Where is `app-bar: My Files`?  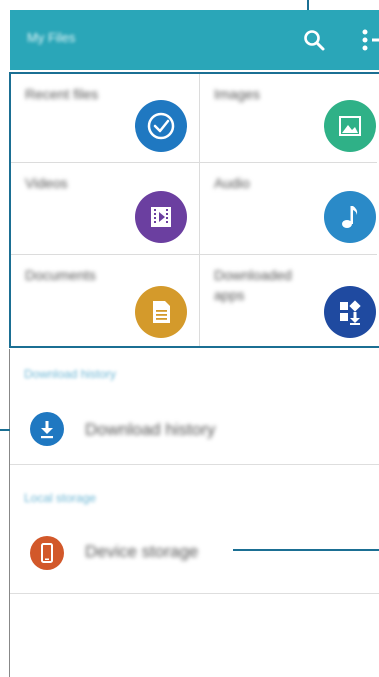 app-bar: My Files is located at coordinates (194, 40).